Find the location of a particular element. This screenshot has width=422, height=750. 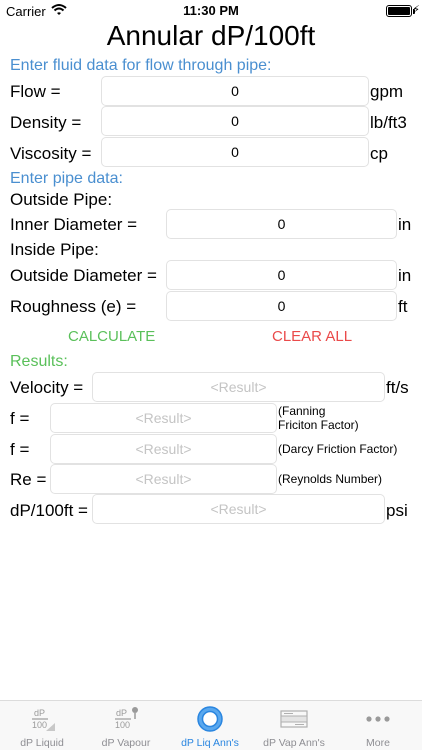

clock: 11:30 PM is located at coordinates (211, 10).